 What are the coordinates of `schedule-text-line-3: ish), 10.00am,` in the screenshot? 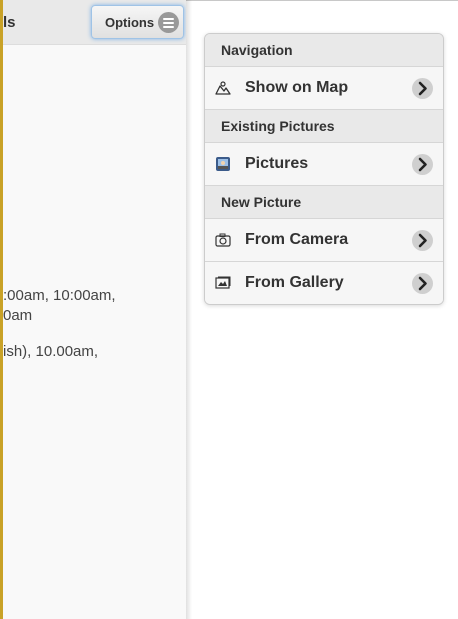 It's located at (51, 351).